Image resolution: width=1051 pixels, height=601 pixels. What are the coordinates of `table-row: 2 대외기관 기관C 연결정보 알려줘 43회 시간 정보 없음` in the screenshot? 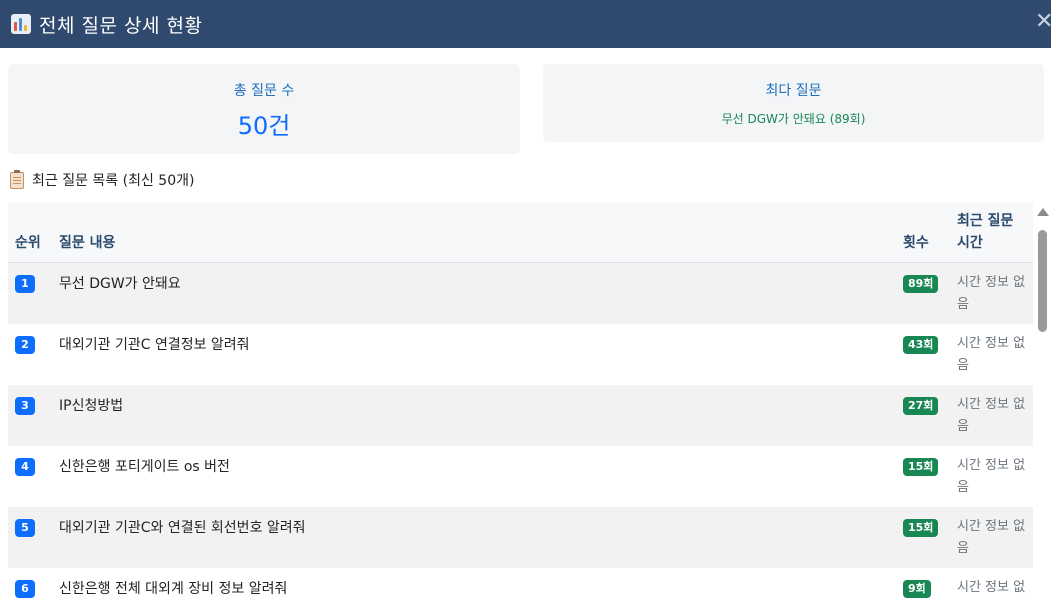 It's located at (520, 354).